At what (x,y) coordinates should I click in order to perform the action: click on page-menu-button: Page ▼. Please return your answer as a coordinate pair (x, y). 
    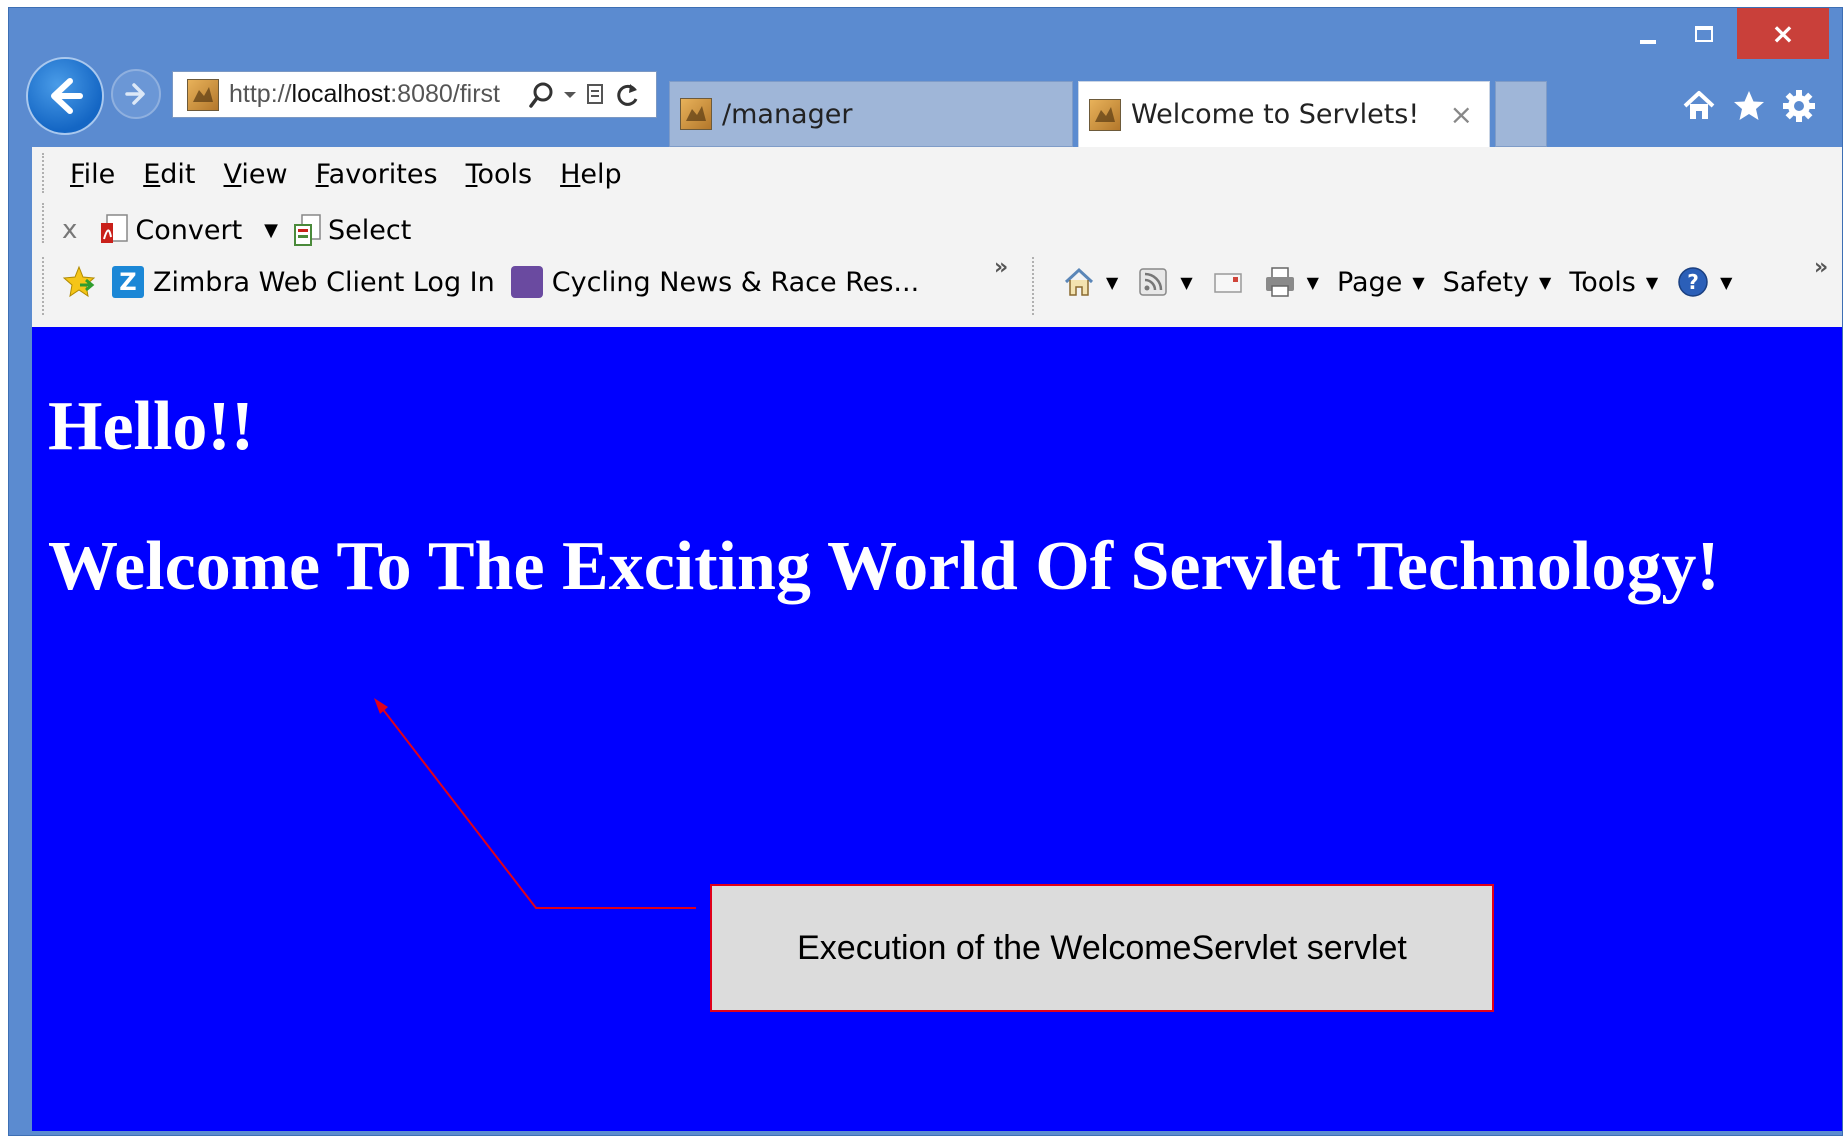
    Looking at the image, I should click on (1381, 282).